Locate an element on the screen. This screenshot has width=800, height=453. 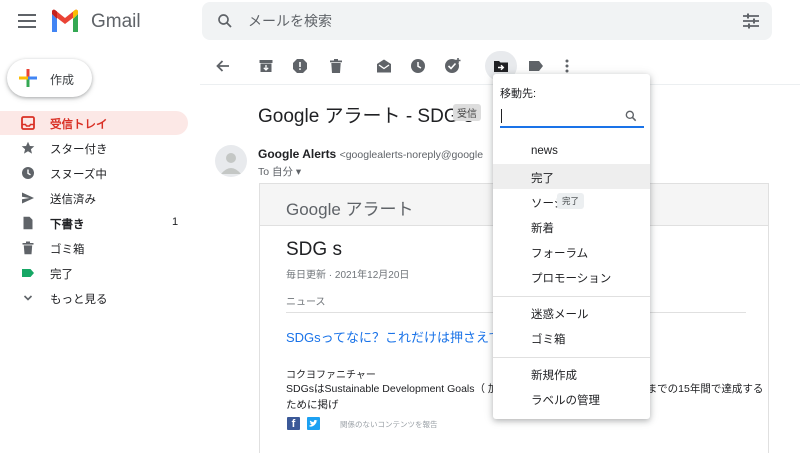
tune-icon is located at coordinates (751, 21).